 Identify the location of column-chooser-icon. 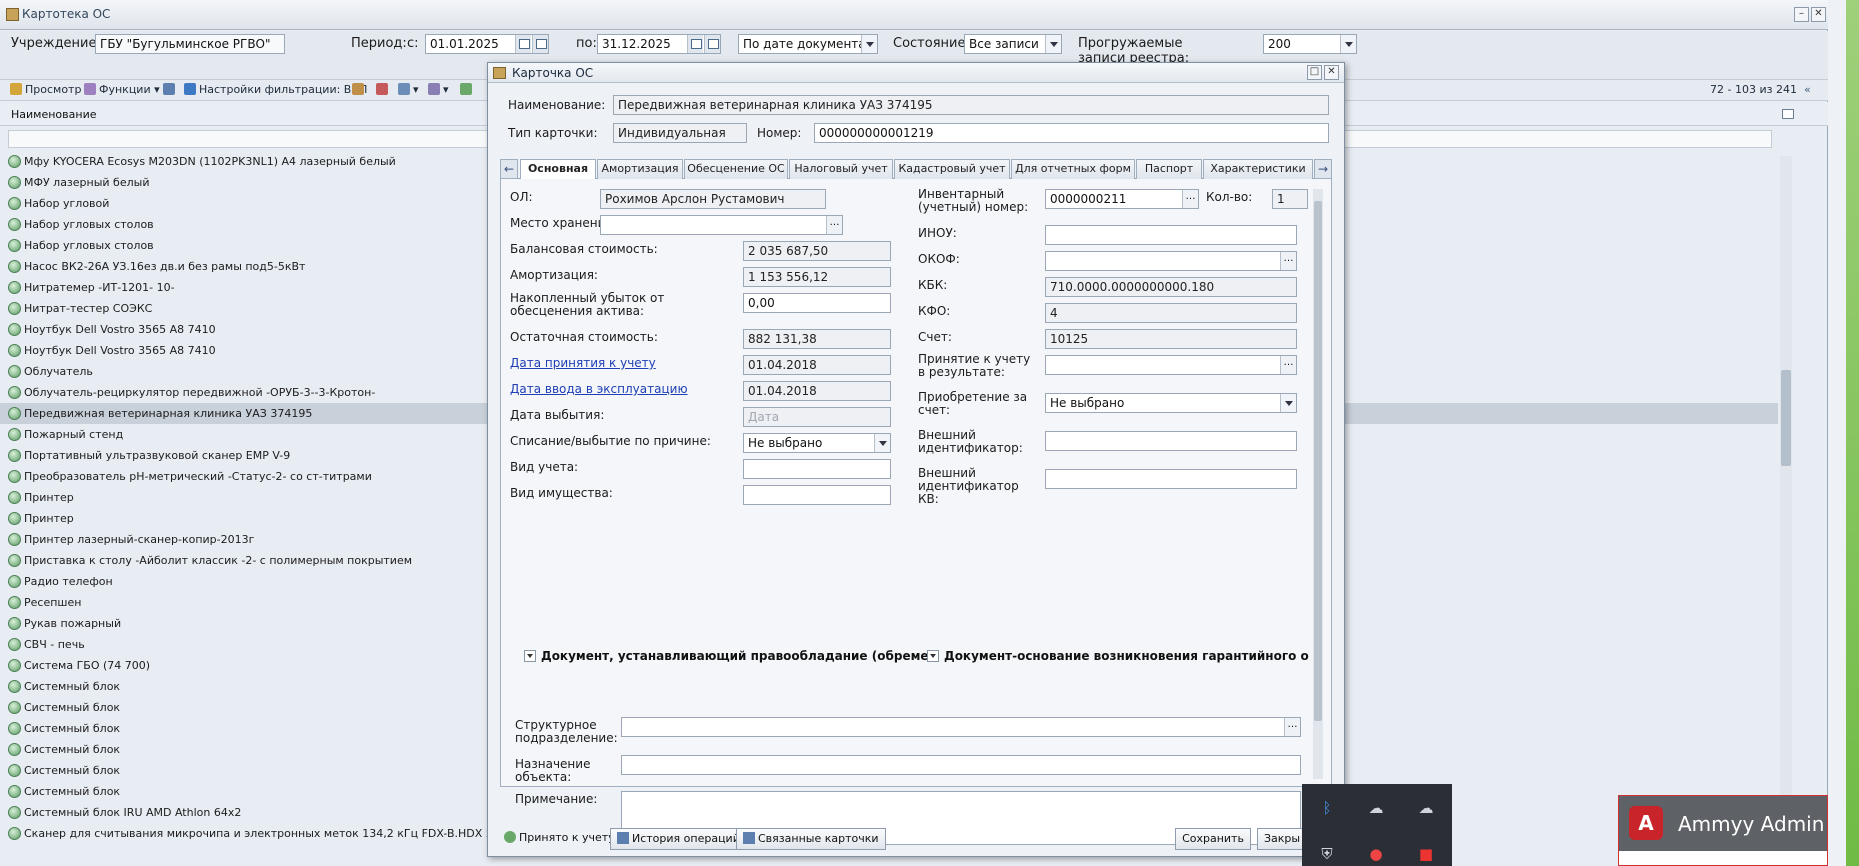
(1788, 114).